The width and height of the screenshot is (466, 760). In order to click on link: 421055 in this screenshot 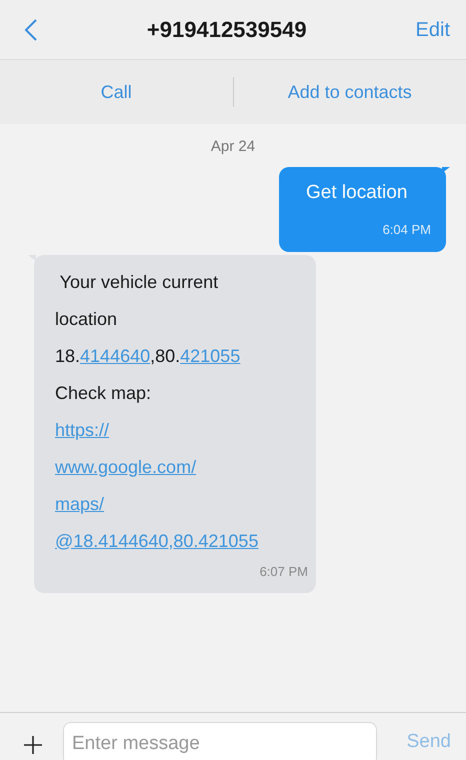, I will do `click(210, 356)`.